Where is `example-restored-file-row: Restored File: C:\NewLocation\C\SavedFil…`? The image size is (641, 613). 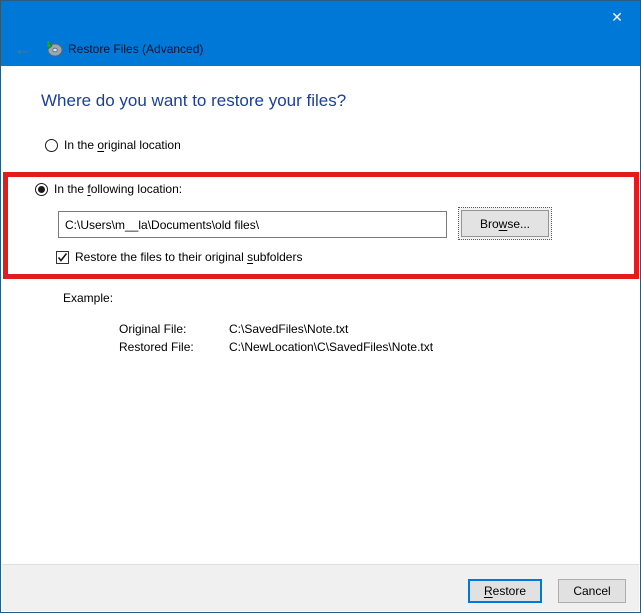 example-restored-file-row: Restored File: C:\NewLocation\C\SavedFil… is located at coordinates (276, 347).